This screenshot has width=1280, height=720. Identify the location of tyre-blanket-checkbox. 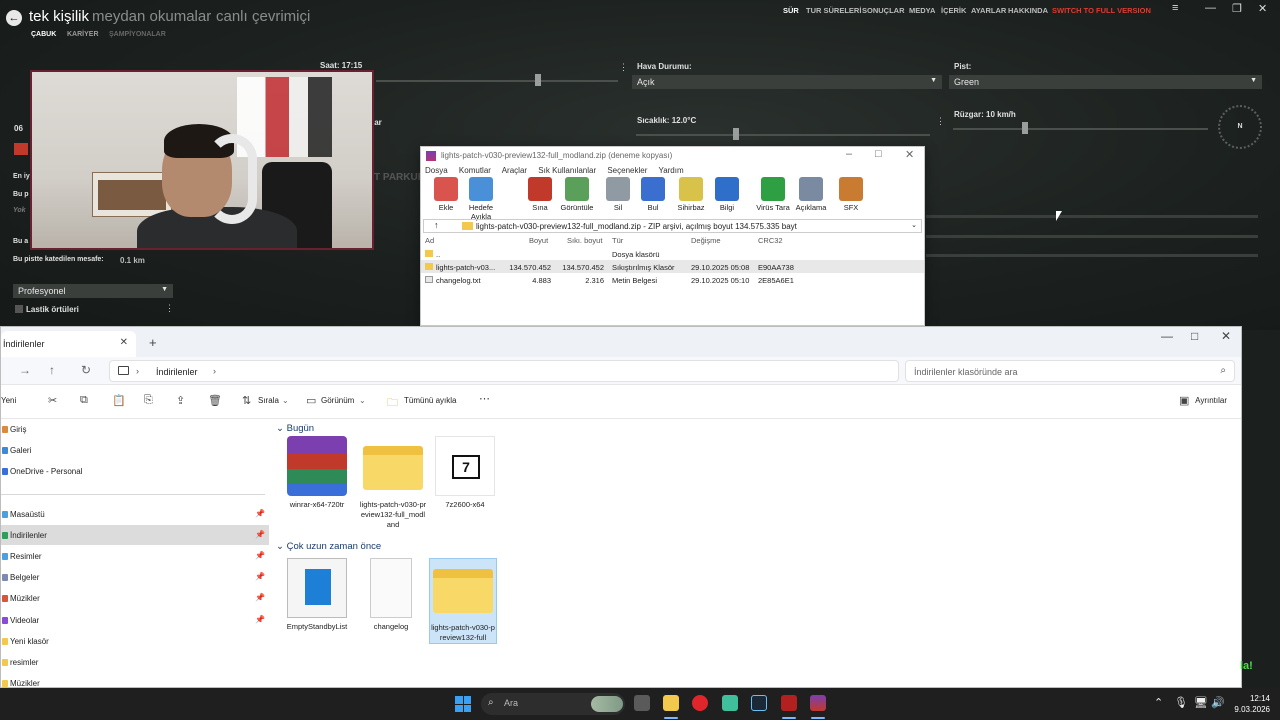
(19, 309).